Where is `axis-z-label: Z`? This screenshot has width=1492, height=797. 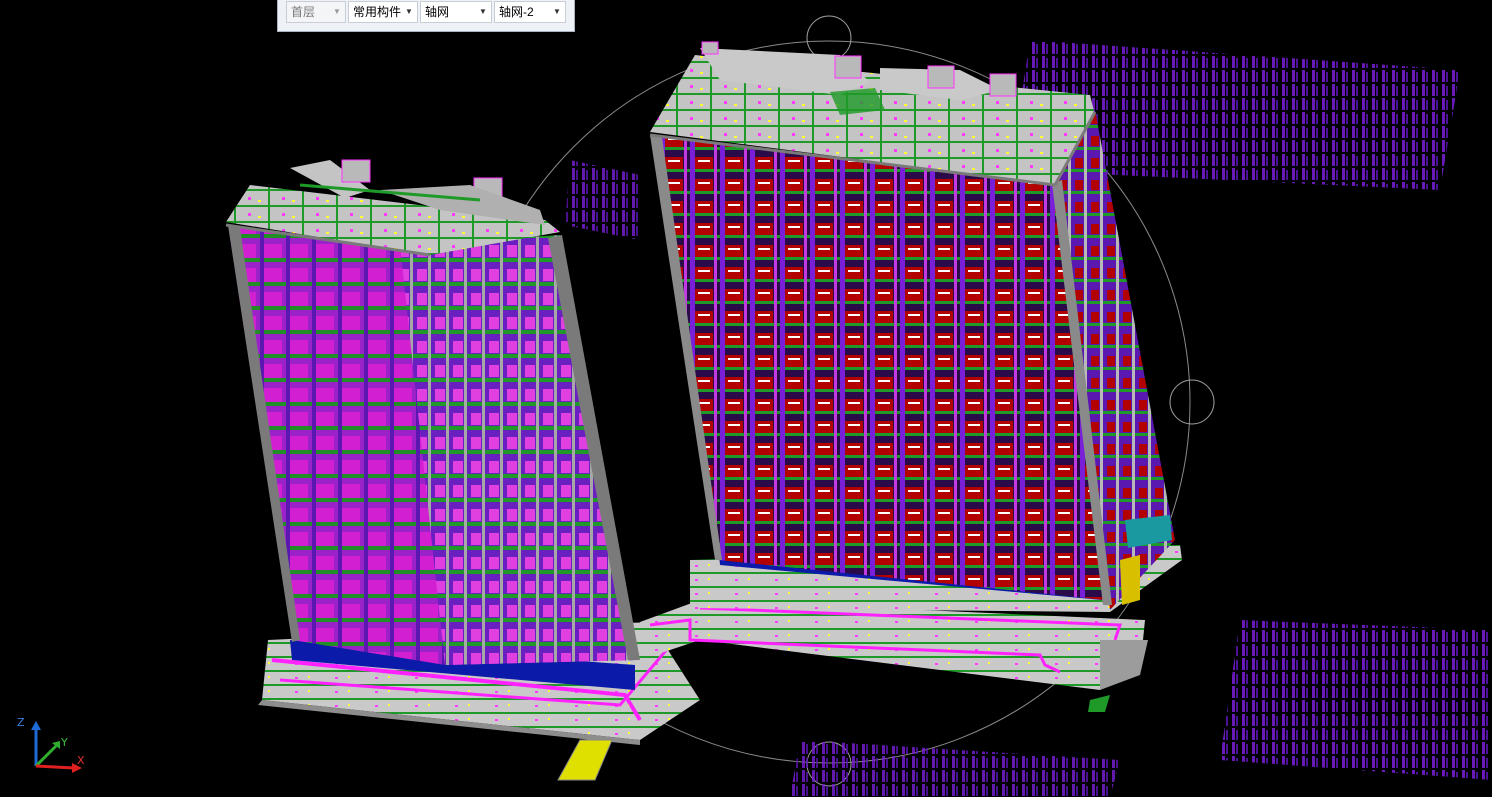 axis-z-label: Z is located at coordinates (21, 722).